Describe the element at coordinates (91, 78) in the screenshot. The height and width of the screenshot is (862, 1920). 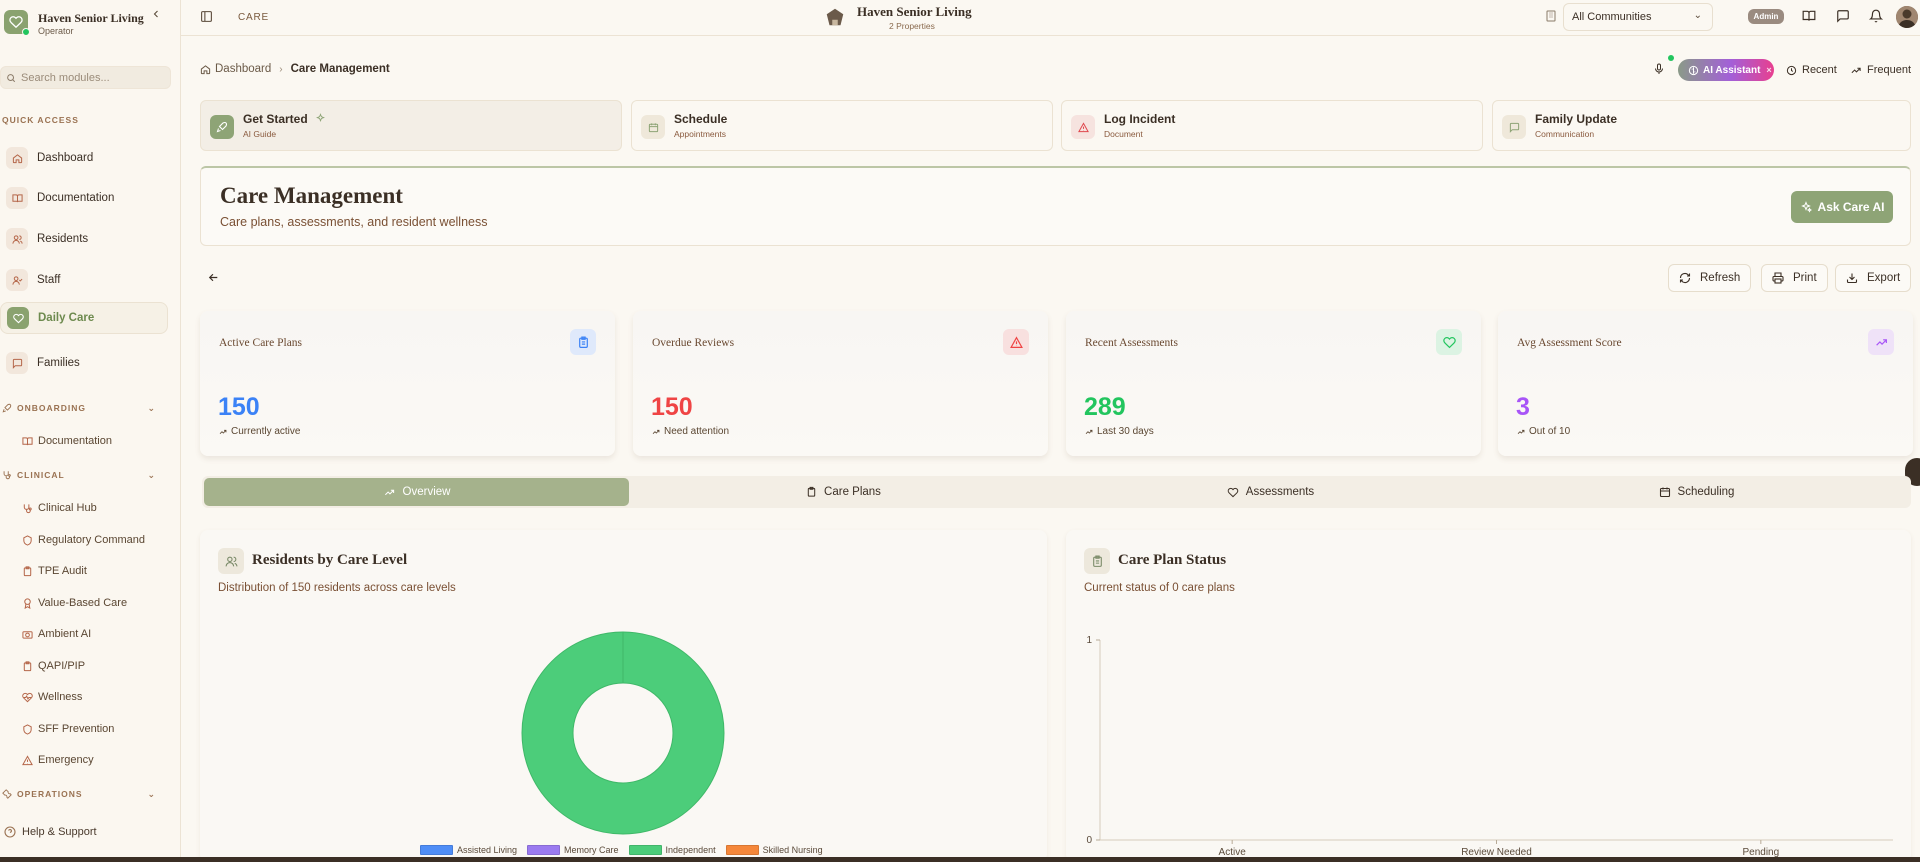
I see `search-input` at that location.